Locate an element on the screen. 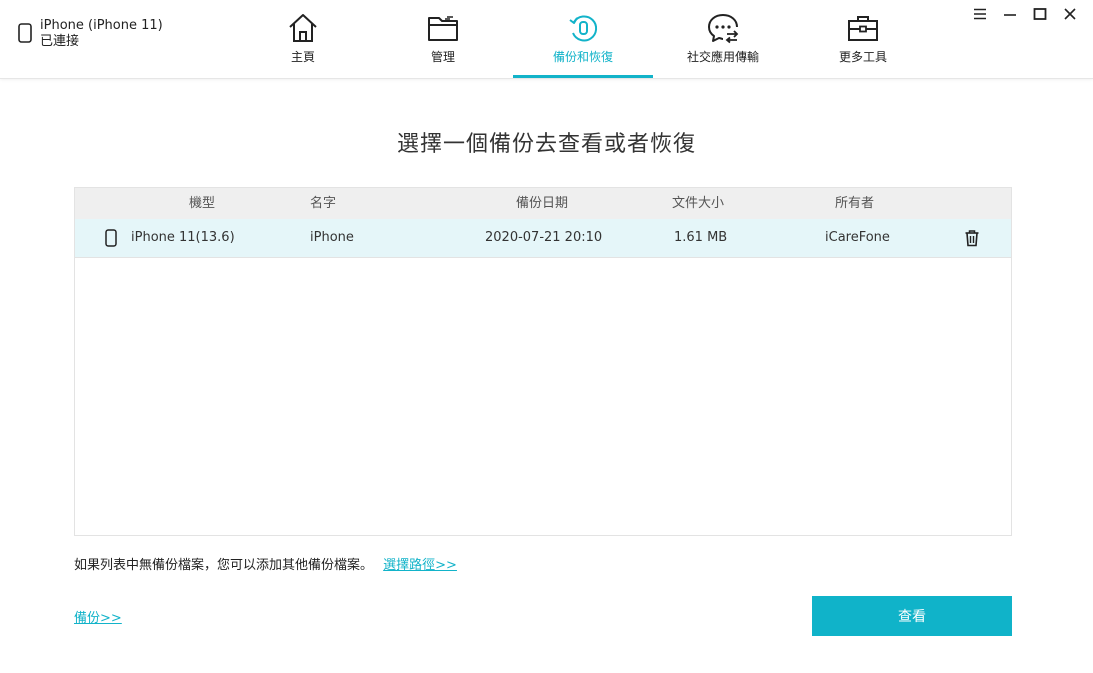 The height and width of the screenshot is (673, 1093). hint-text: 如果列表中無備份檔案，您可以添加其他備份檔案。 選擇路徑>> is located at coordinates (265, 563).